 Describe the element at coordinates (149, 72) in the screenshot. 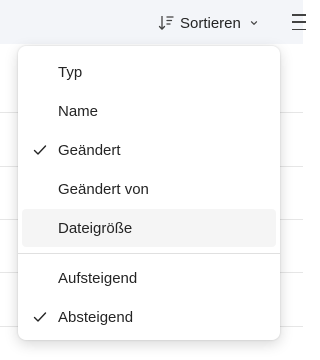

I see `menu-item-typ: Typ` at that location.